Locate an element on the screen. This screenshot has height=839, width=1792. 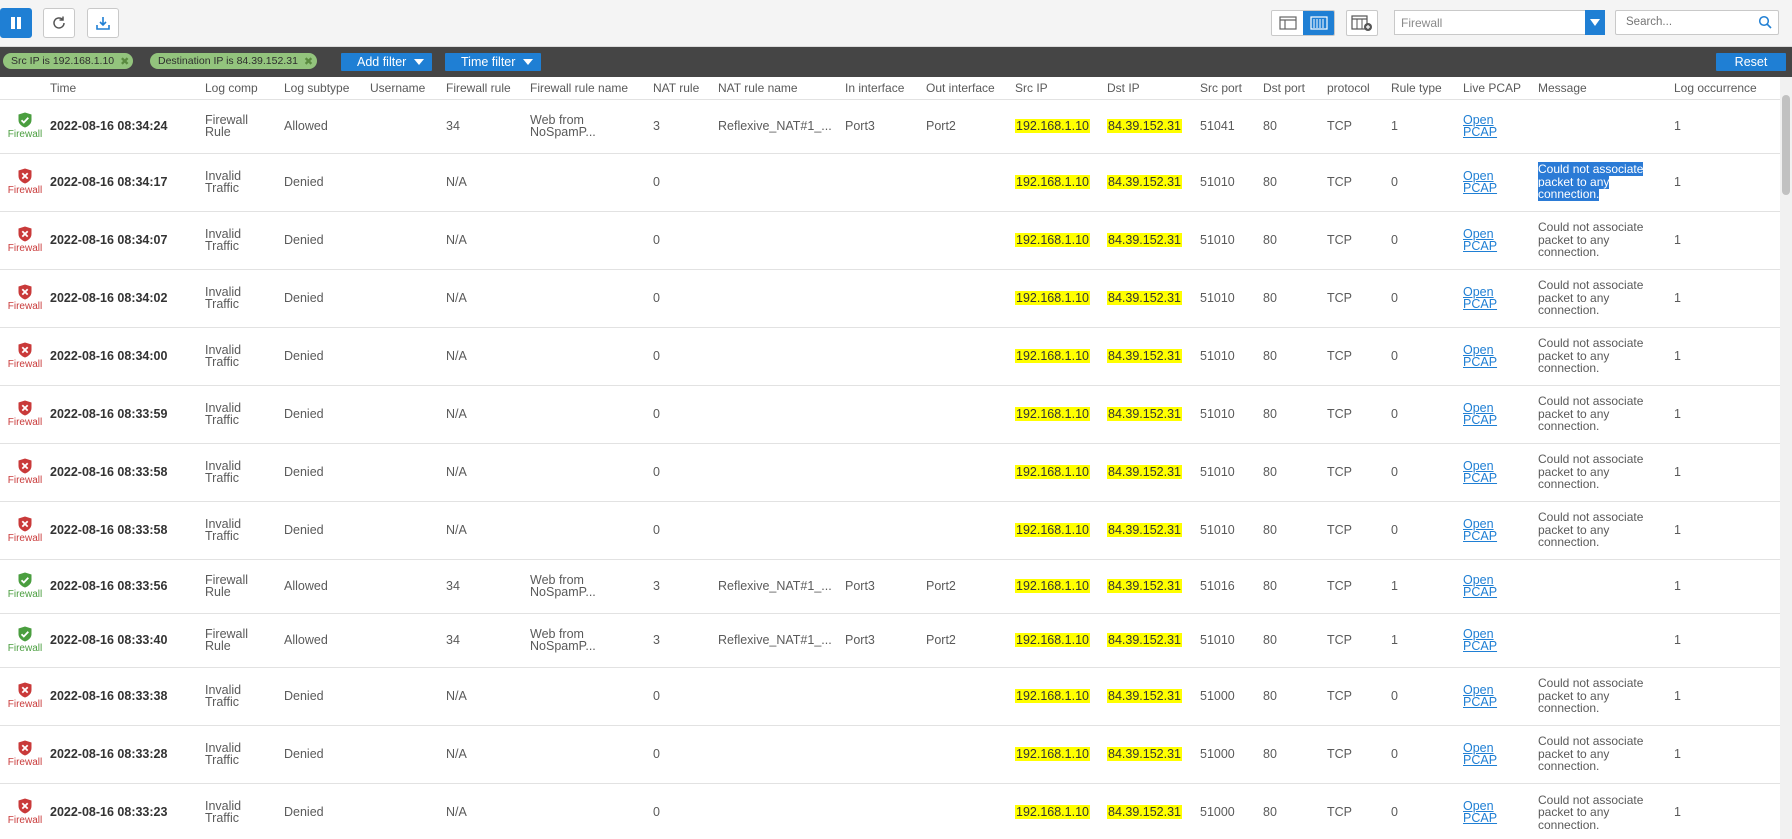
log-time: 2022-08-16 08:33:59 is located at coordinates (109, 414).